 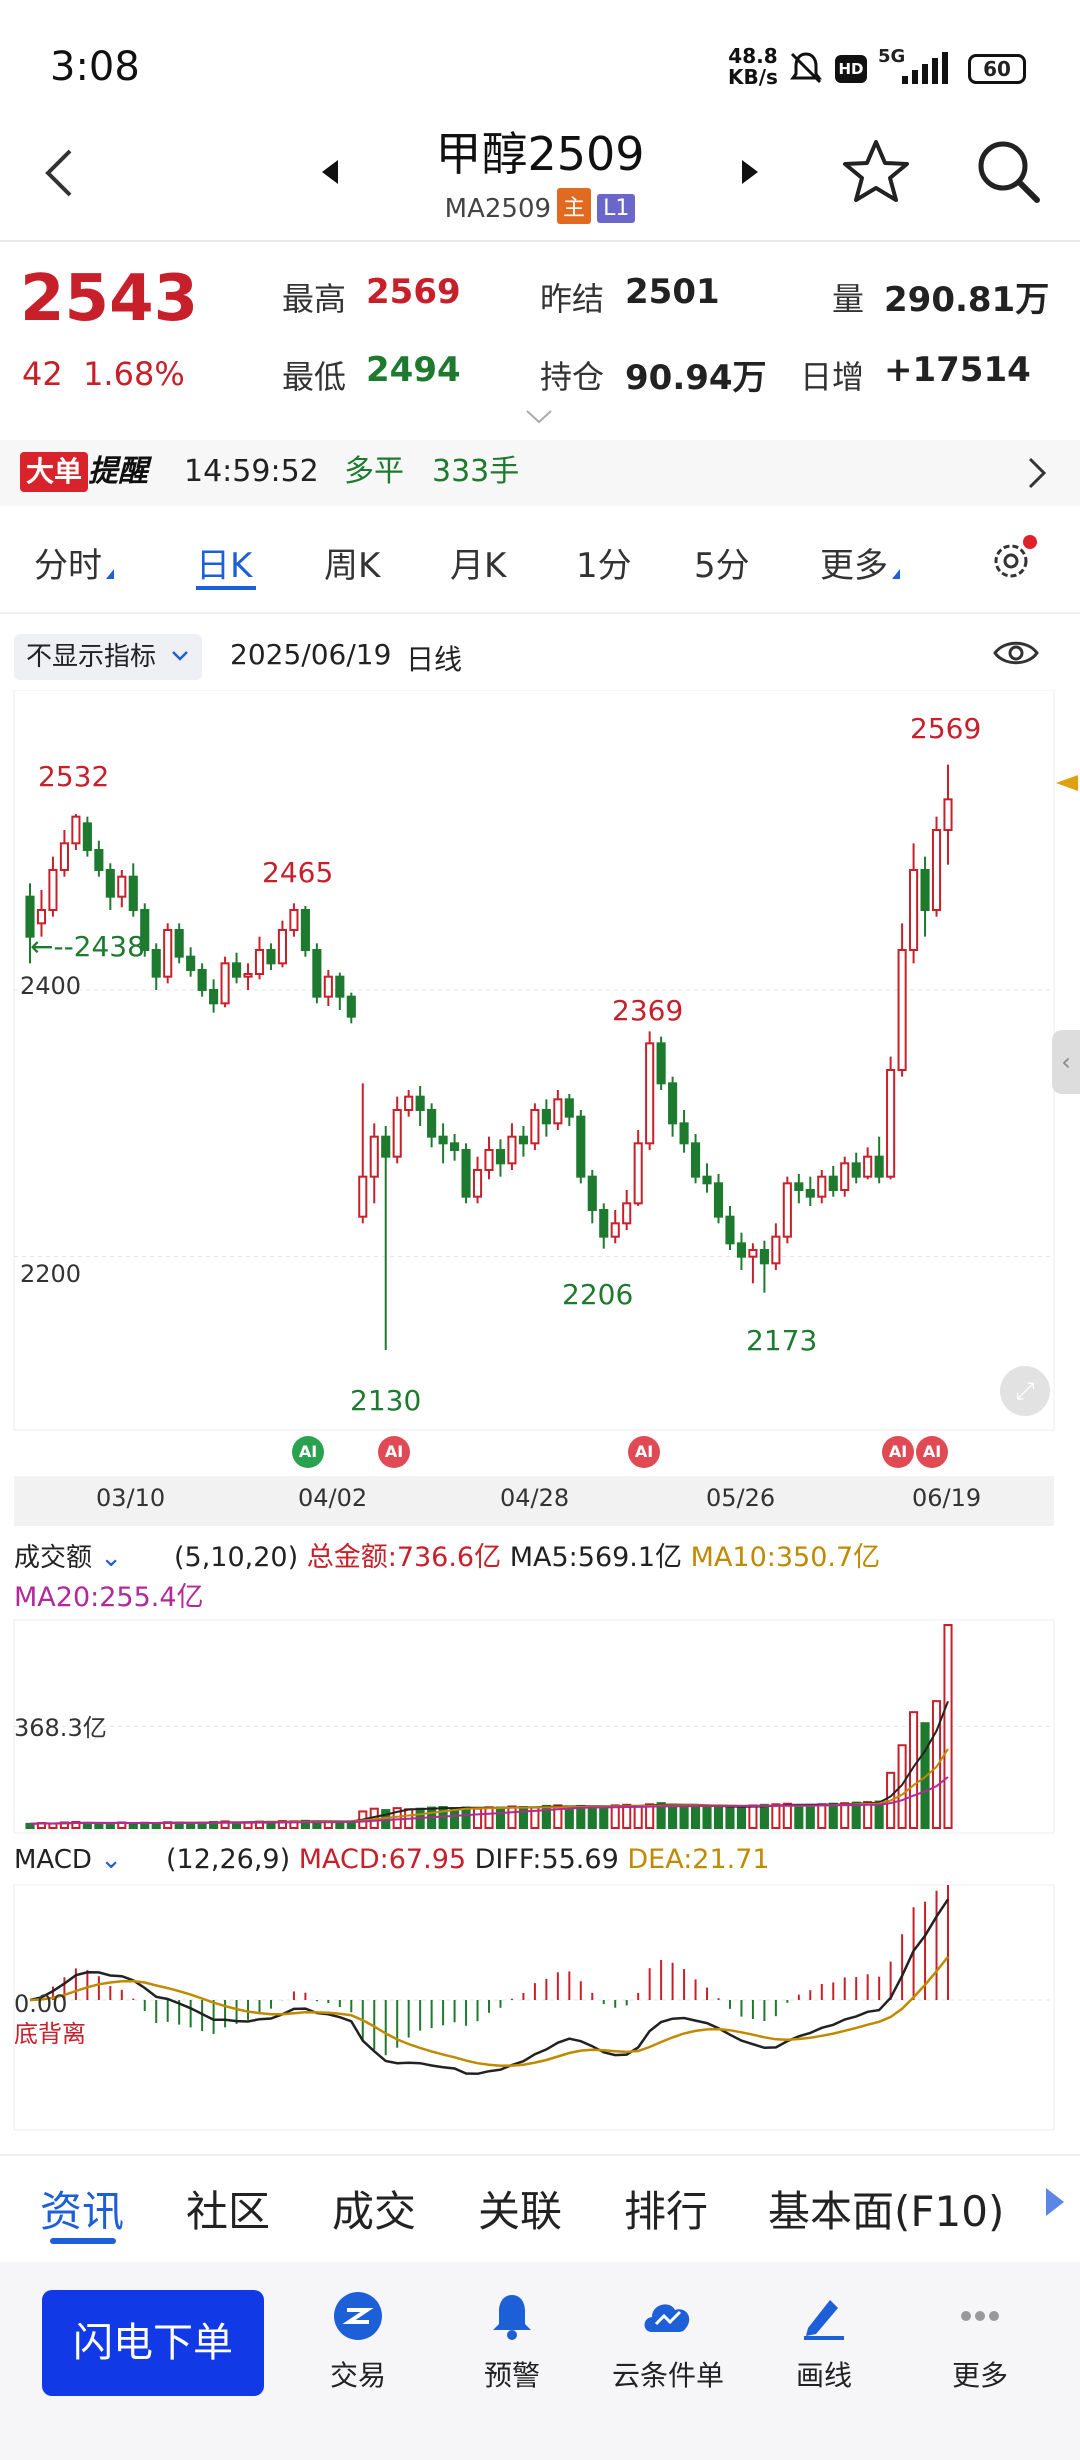 What do you see at coordinates (980, 2342) in the screenshot?
I see `nav-more: 更多` at bounding box center [980, 2342].